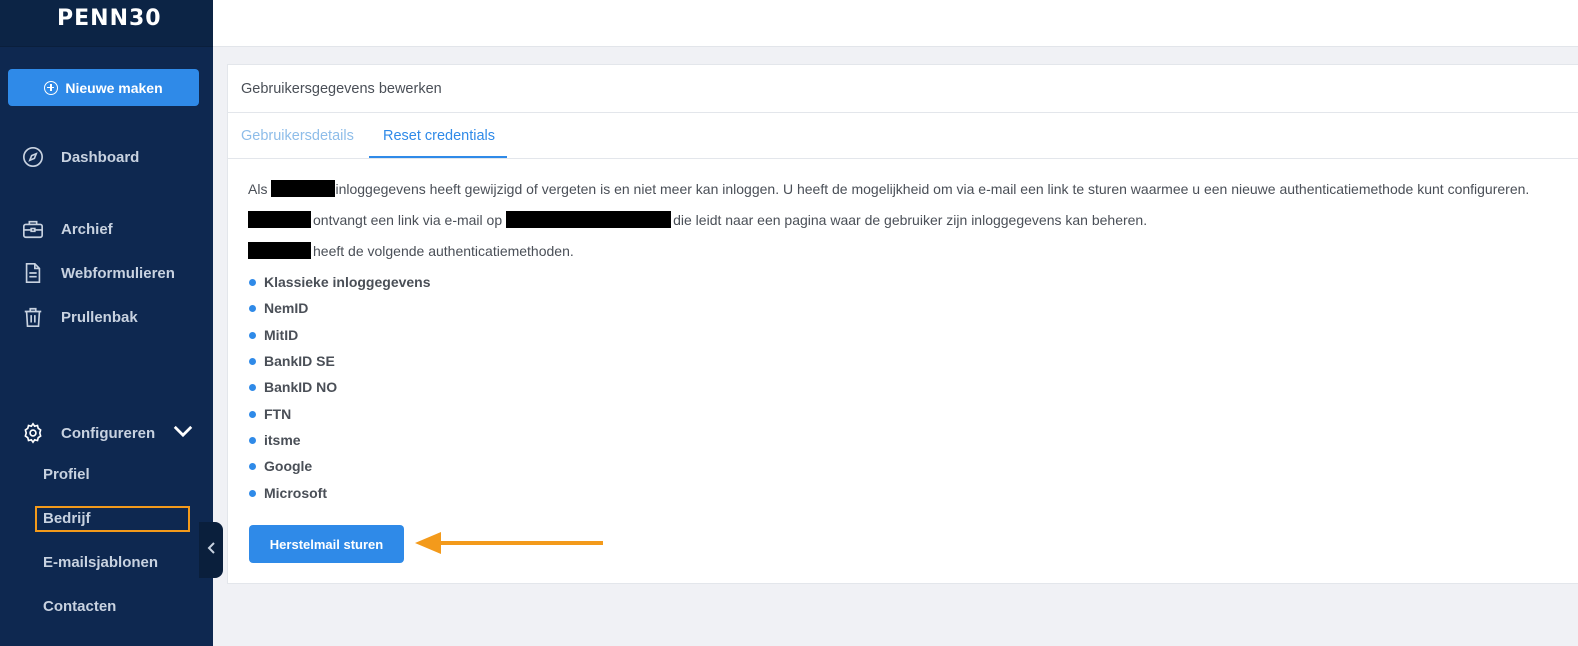 Image resolution: width=1578 pixels, height=646 pixels. I want to click on tab-gebruikersdetails: Gebruikersdetails, so click(297, 136).